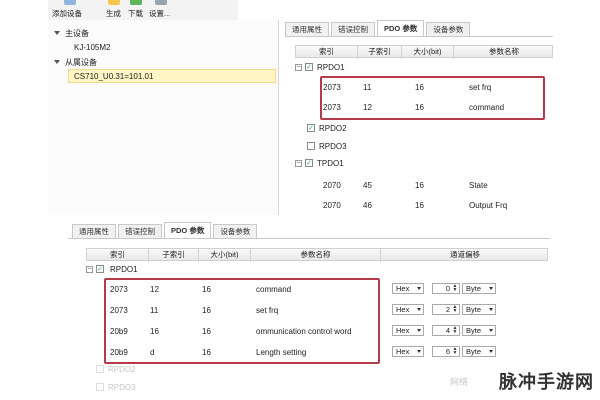 The width and height of the screenshot is (600, 400). What do you see at coordinates (311, 128) in the screenshot?
I see `rpdo2-checkbox: ✓` at bounding box center [311, 128].